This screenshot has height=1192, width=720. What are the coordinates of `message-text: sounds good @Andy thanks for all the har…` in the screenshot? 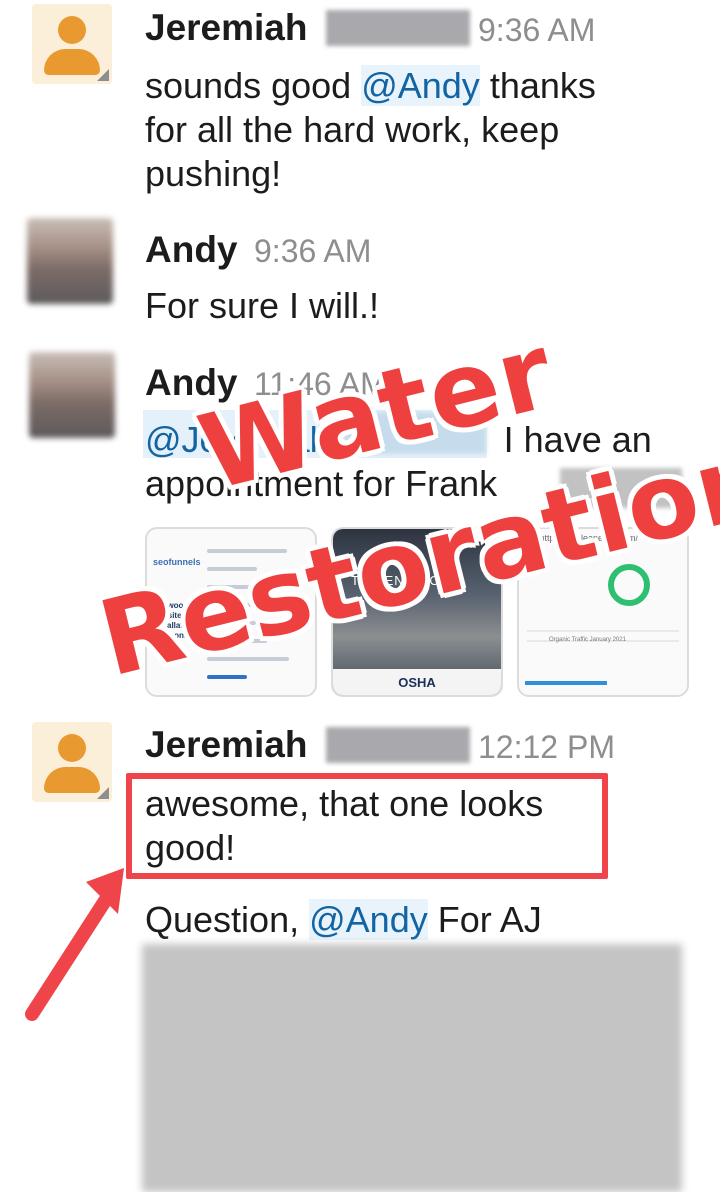 It's located at (370, 129).